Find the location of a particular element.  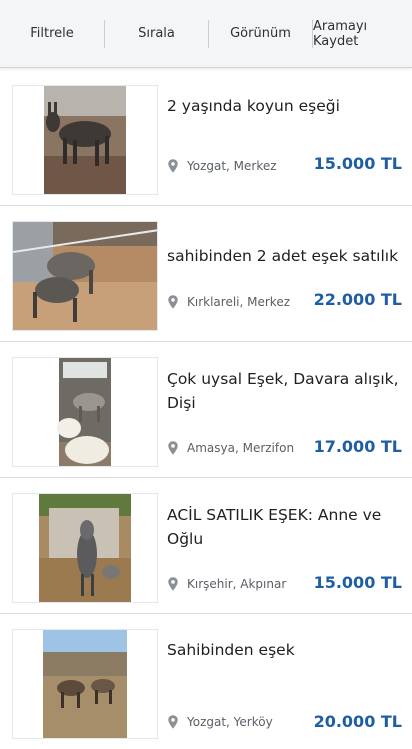

listing-toolbar: Filtrele Sırala Görünüm Aramayı Kaydet is located at coordinates (206, 34).